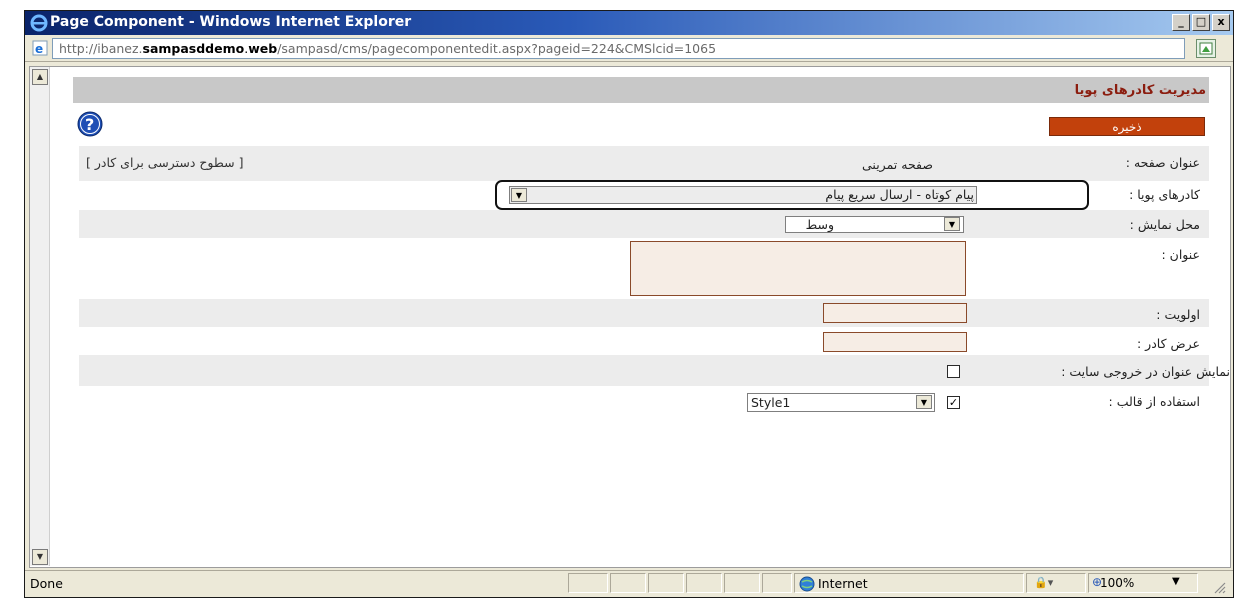  What do you see at coordinates (899, 194) in the screenshot?
I see `dynamic-boxes-value: پیام کوتاه - ارسال سریع پیام` at bounding box center [899, 194].